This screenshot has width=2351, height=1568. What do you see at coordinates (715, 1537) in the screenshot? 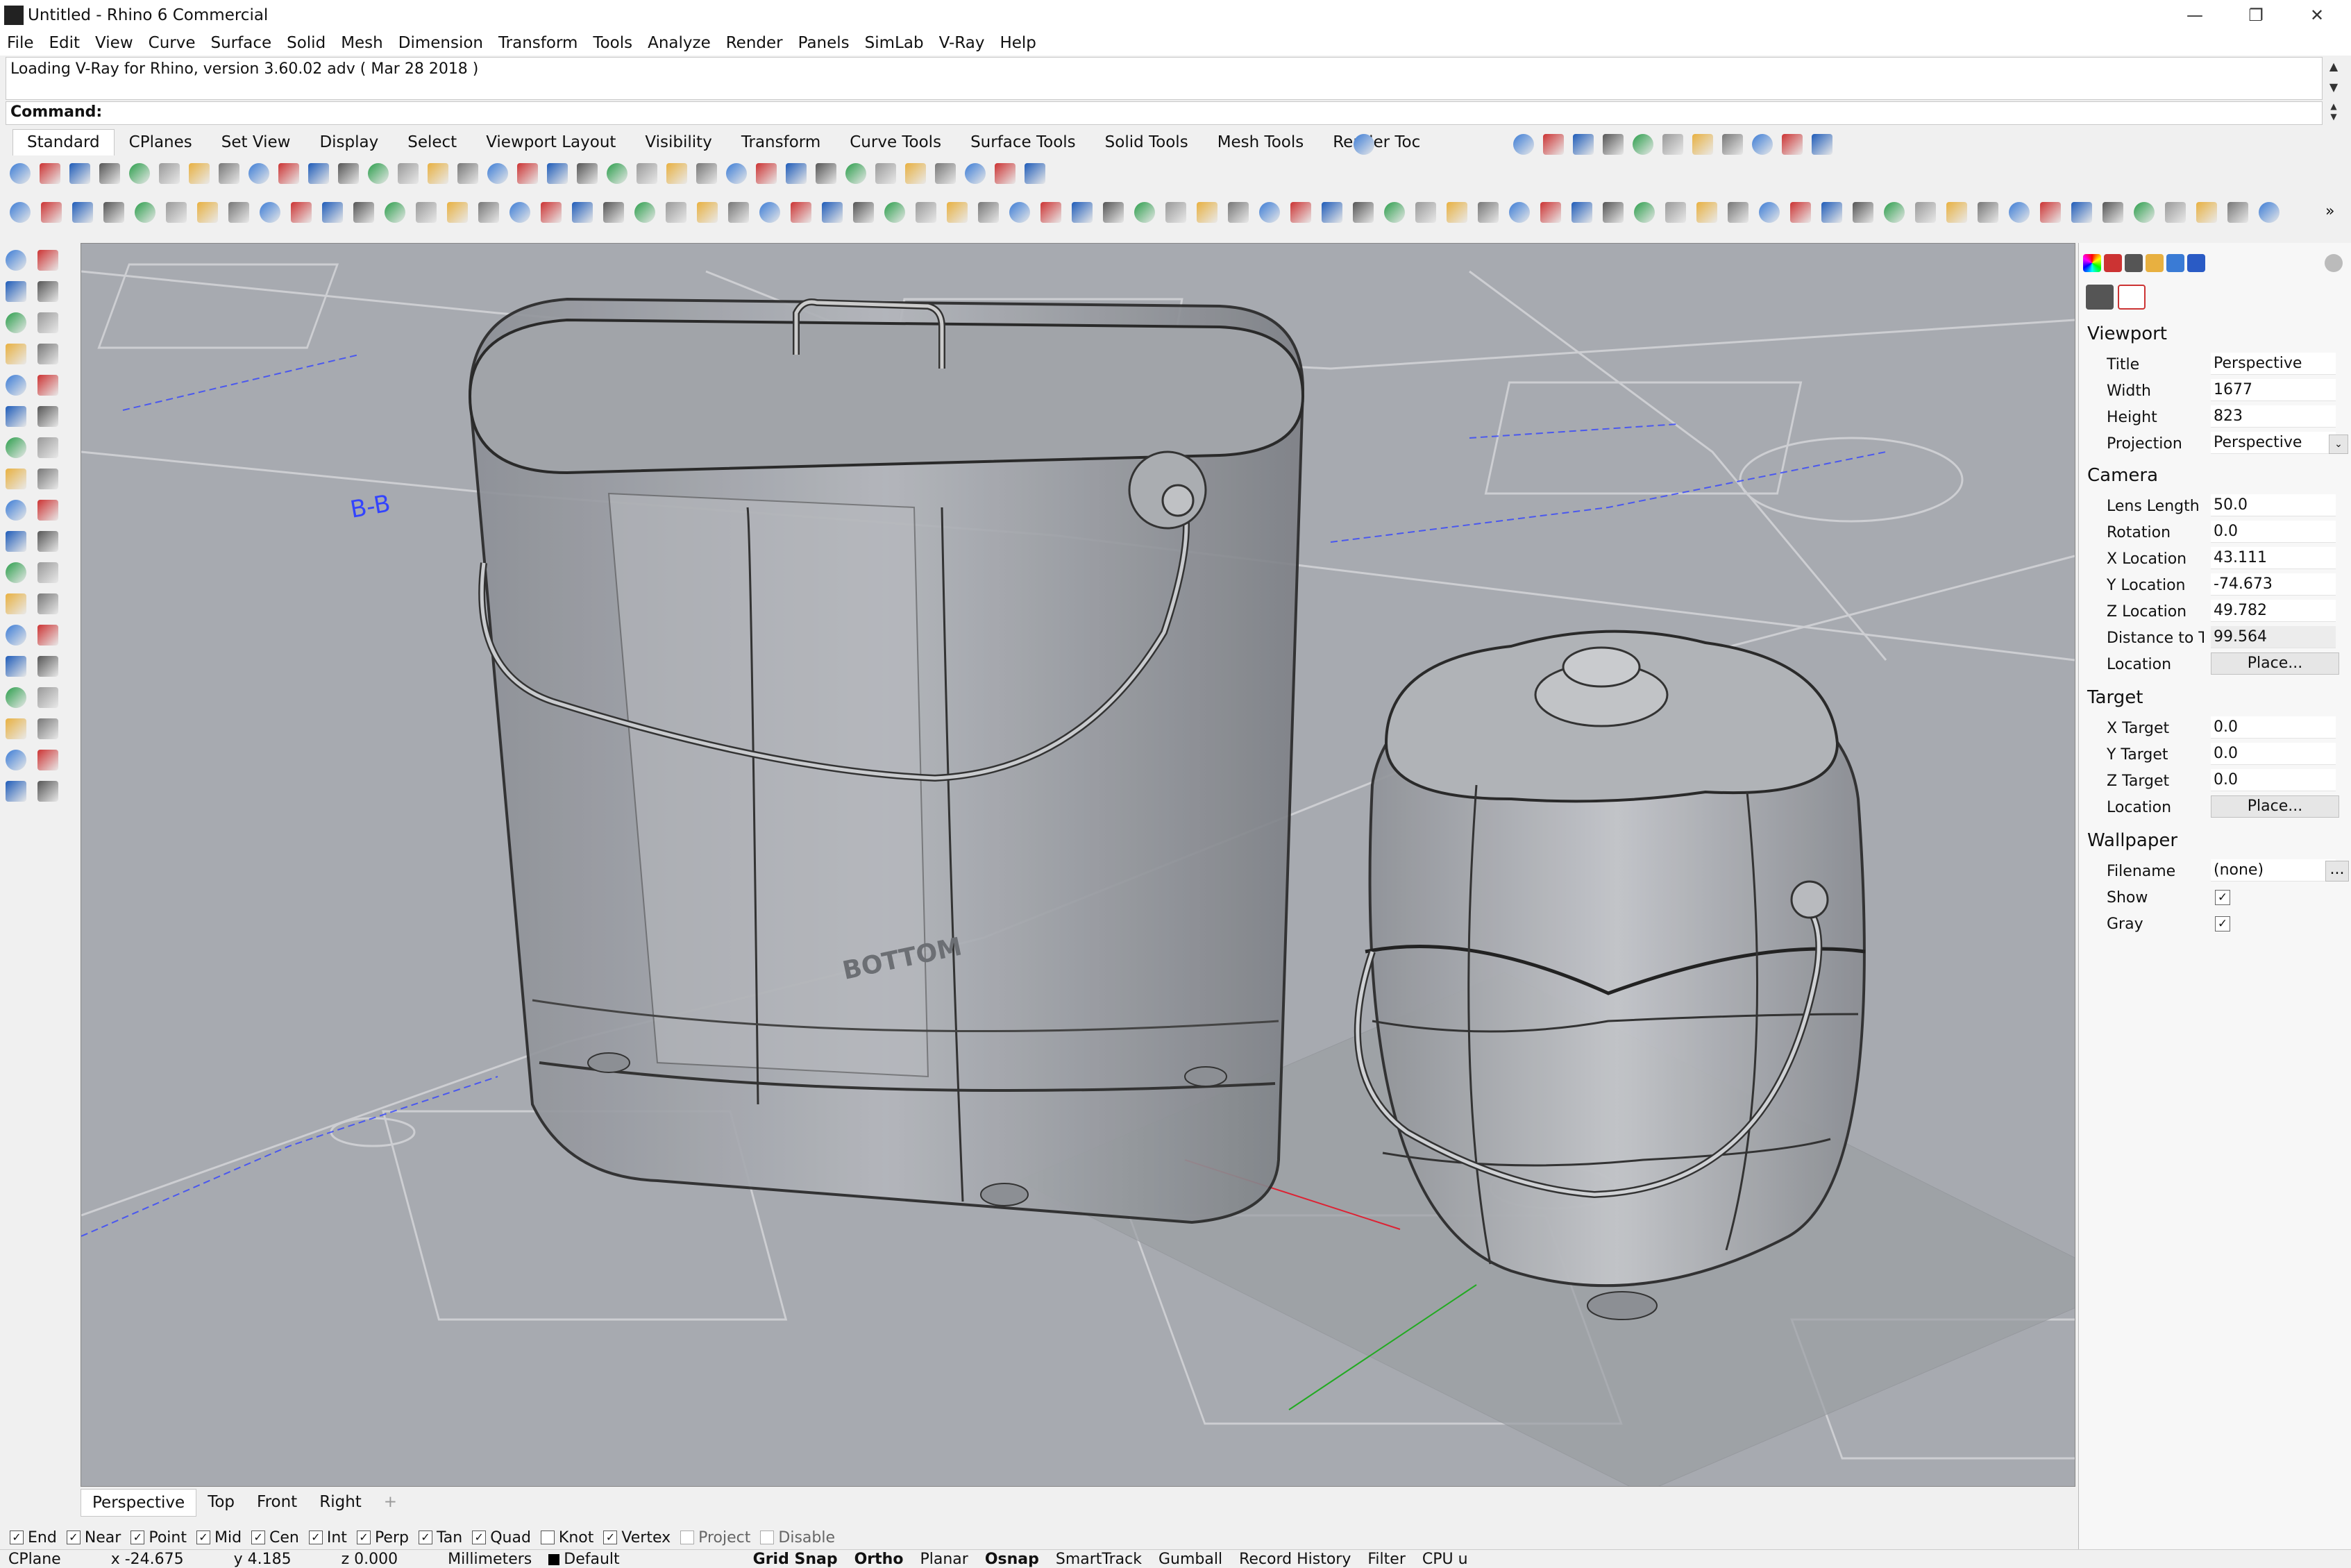
I see `osnap-project: Project` at bounding box center [715, 1537].